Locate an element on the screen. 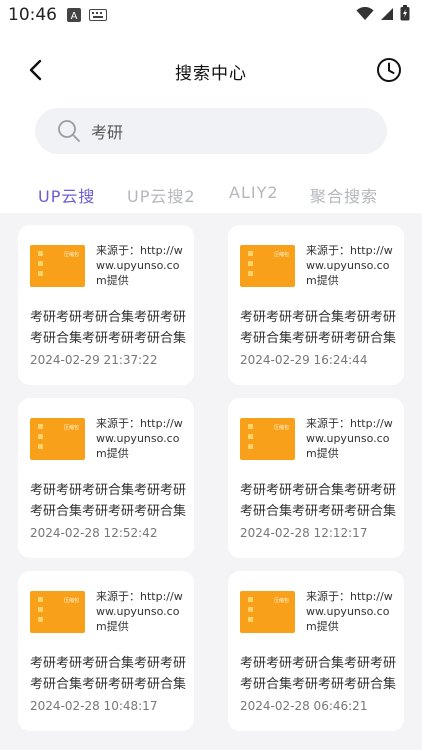 This screenshot has width=422, height=750. battery-icon is located at coordinates (405, 15).